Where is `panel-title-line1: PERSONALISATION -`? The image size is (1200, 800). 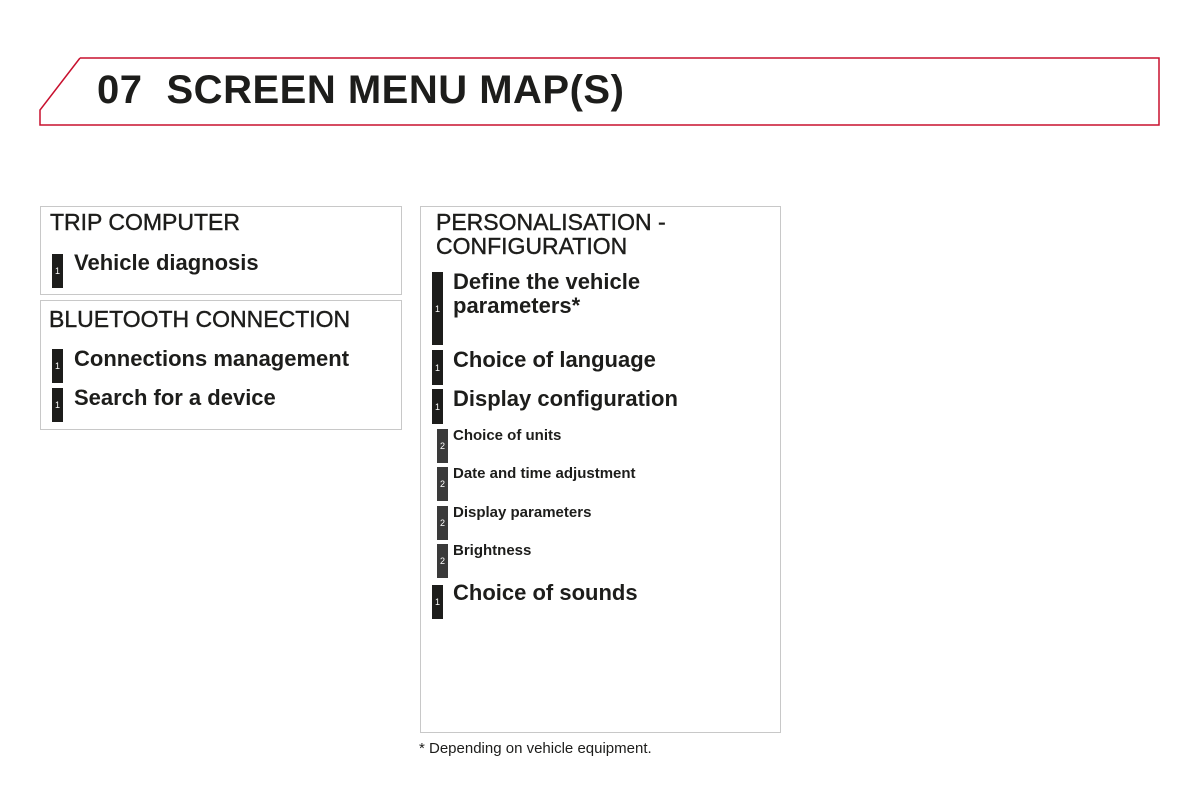
panel-title-line1: PERSONALISATION - is located at coordinates (551, 222).